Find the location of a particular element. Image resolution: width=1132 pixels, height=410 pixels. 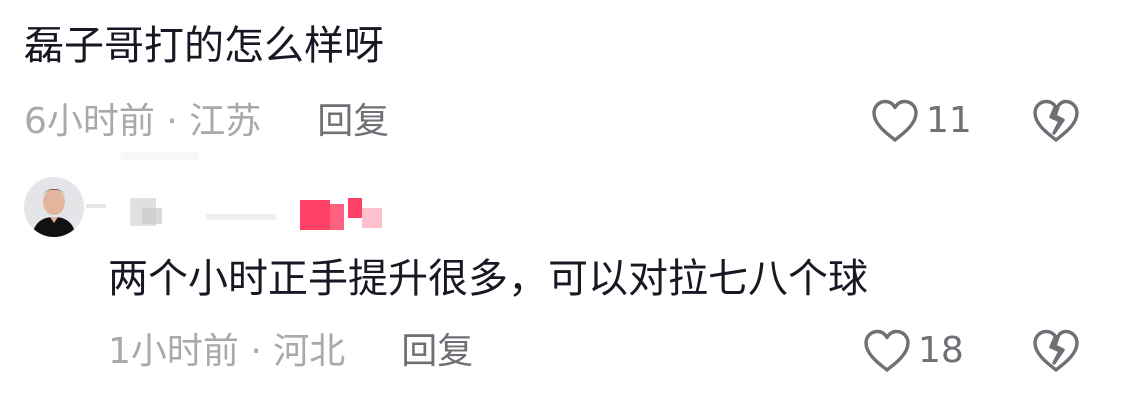

comment-1-time-location: 6小时前 · 江苏 is located at coordinates (143, 121).